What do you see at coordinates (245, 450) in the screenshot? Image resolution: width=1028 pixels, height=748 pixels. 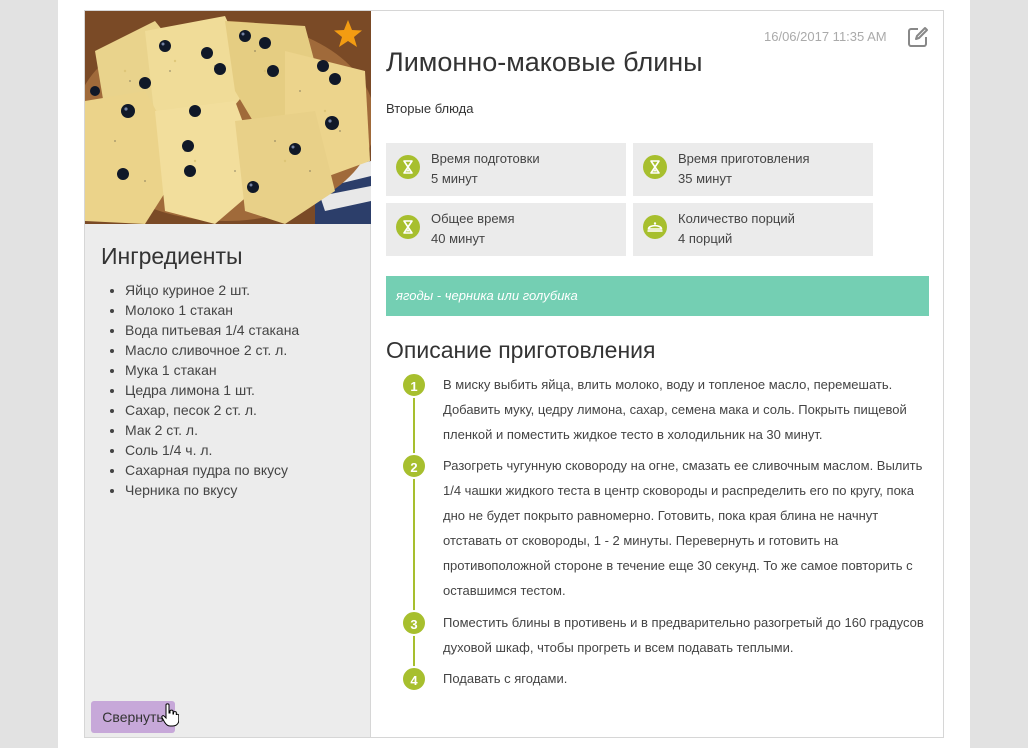 I see `ingredient-item: Соль 1/4 ч. л.` at bounding box center [245, 450].